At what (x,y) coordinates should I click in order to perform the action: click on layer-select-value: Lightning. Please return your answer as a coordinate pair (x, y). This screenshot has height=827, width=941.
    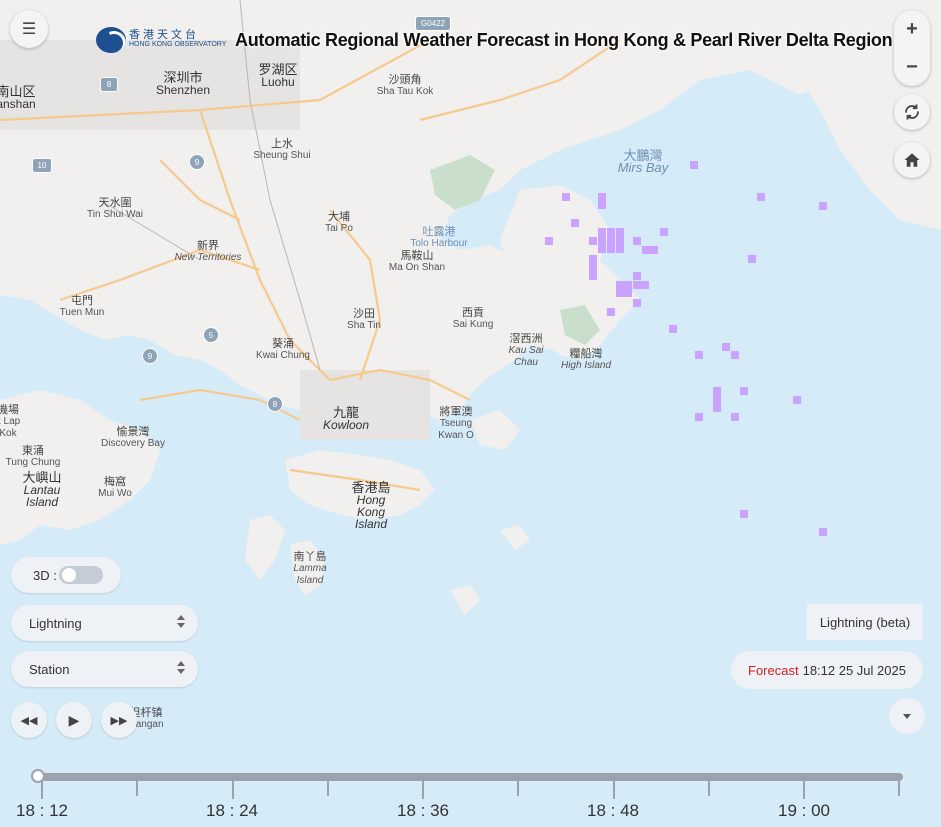
    Looking at the image, I should click on (55, 623).